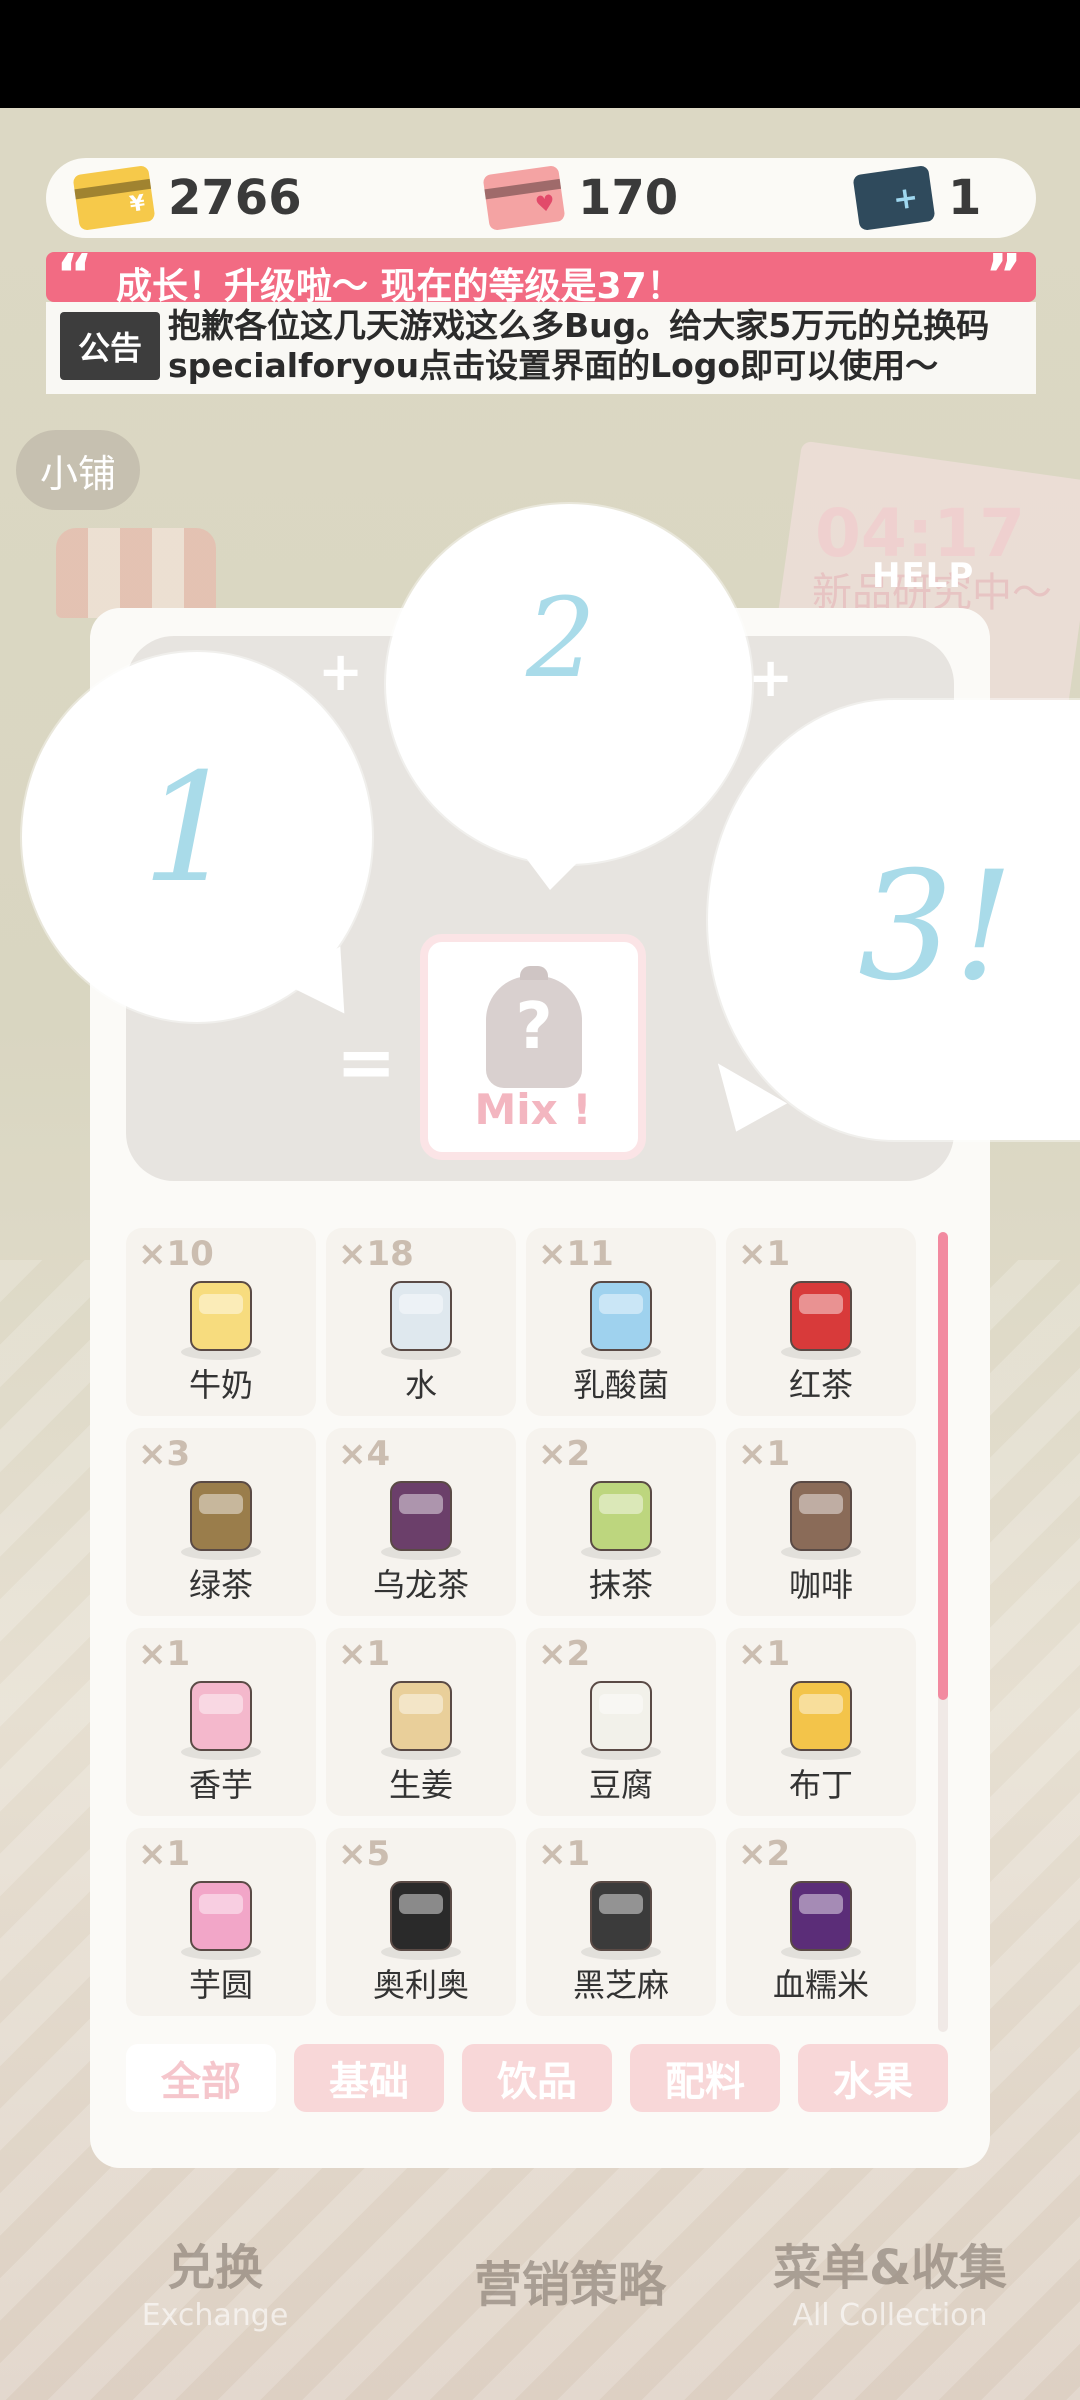  What do you see at coordinates (420, 1385) in the screenshot?
I see `ingredient-name: 水` at bounding box center [420, 1385].